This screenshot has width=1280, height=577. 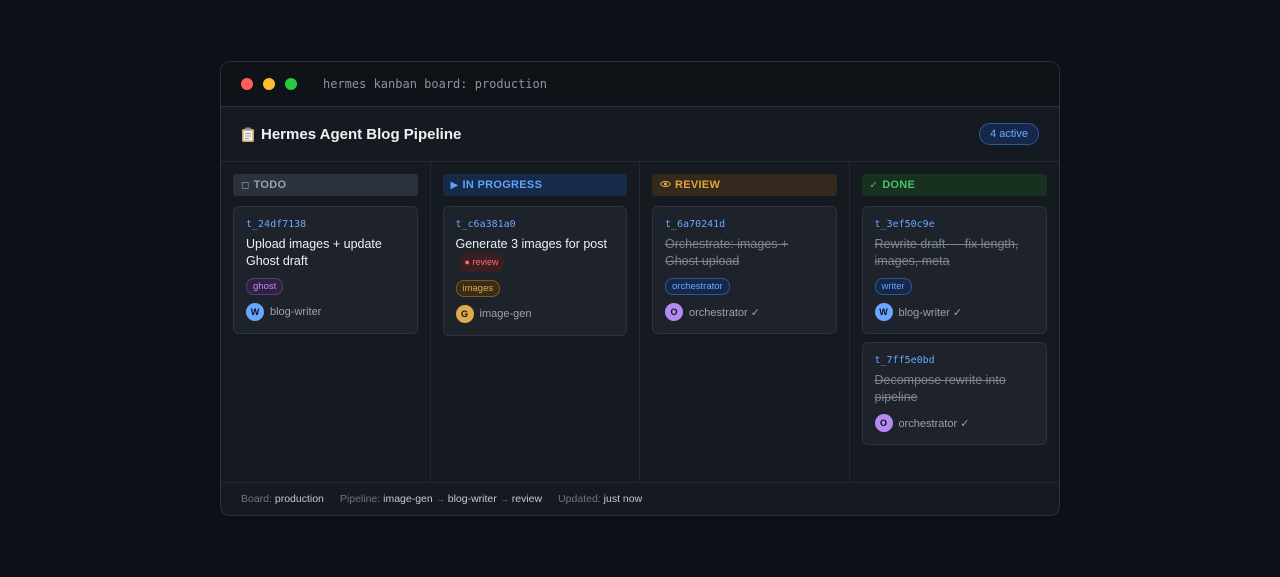 I want to click on task-title: Upload images + update Ghost draft, so click(x=314, y=252).